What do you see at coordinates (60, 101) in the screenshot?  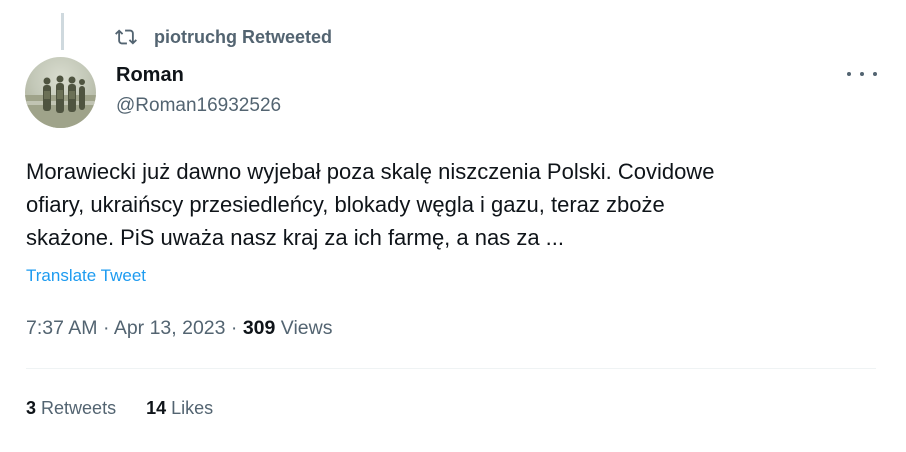 I see `avatar-photo-icon` at bounding box center [60, 101].